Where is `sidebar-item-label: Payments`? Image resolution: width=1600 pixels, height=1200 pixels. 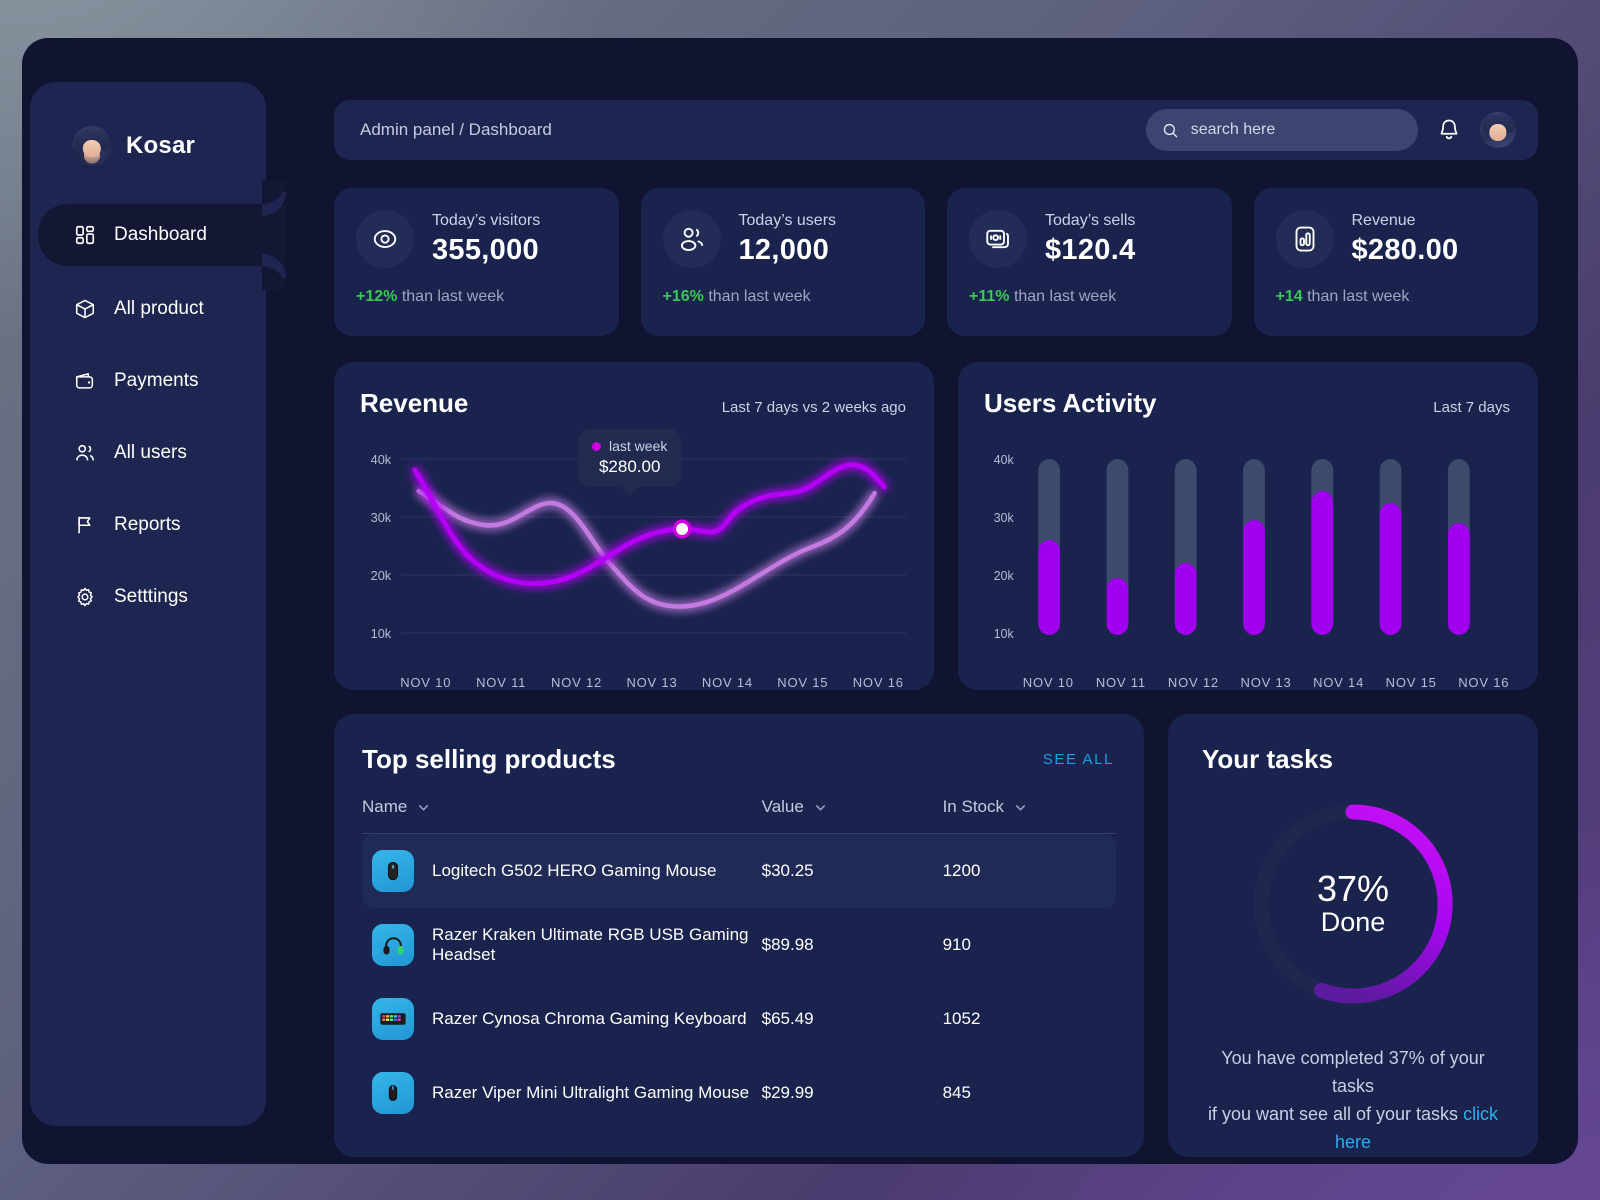 sidebar-item-label: Payments is located at coordinates (156, 380).